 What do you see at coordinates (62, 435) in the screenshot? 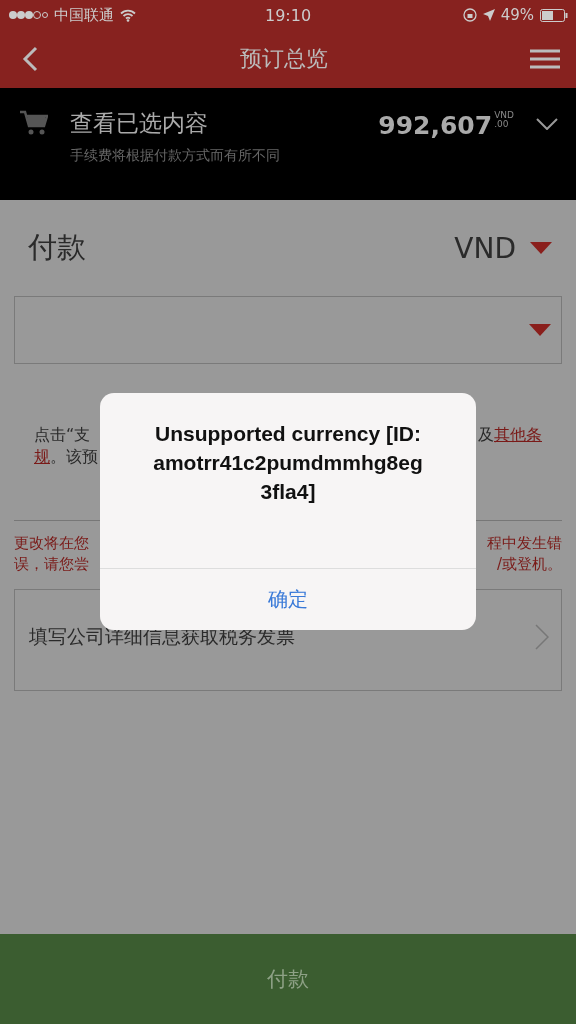
I see `terms-text: 点击“支` at bounding box center [62, 435].